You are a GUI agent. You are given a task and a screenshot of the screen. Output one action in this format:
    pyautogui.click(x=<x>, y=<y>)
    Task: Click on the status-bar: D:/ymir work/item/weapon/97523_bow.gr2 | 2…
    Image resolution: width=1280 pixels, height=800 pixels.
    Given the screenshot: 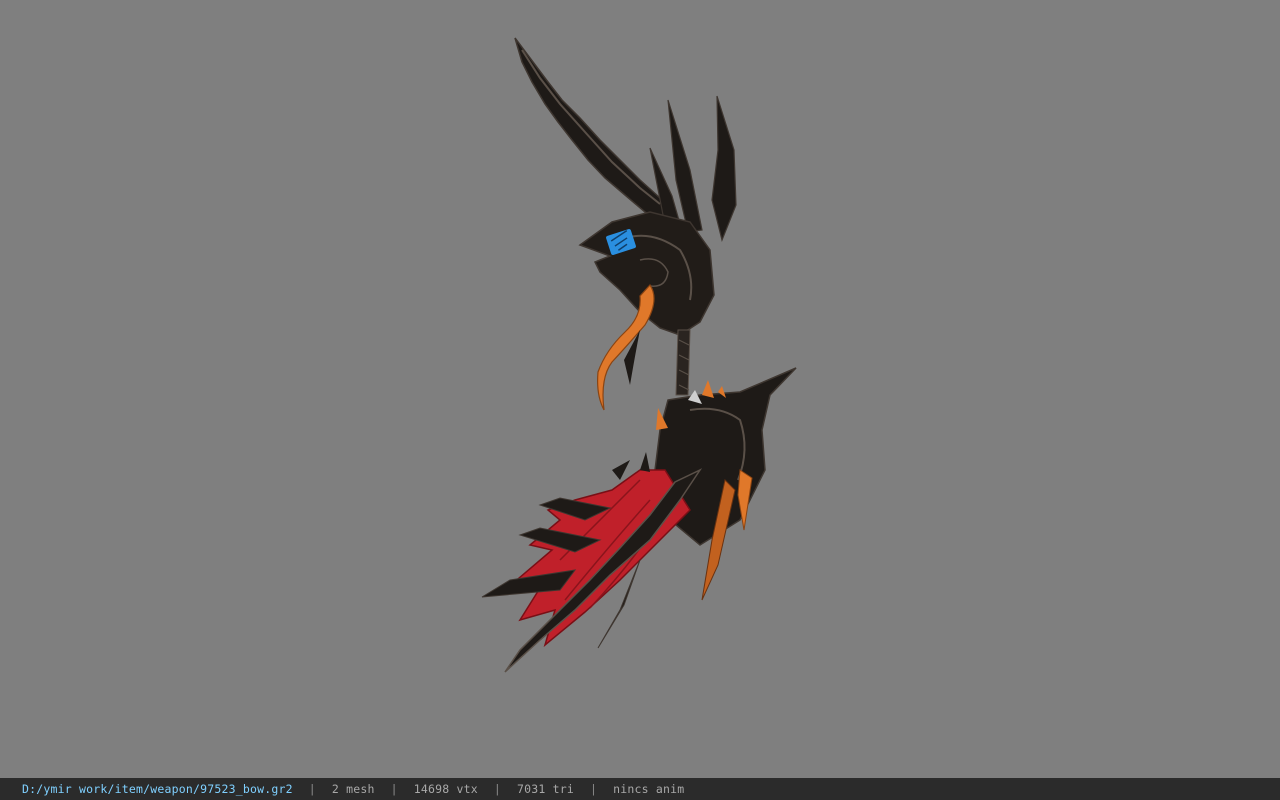 What is the action you would take?
    pyautogui.click(x=640, y=789)
    